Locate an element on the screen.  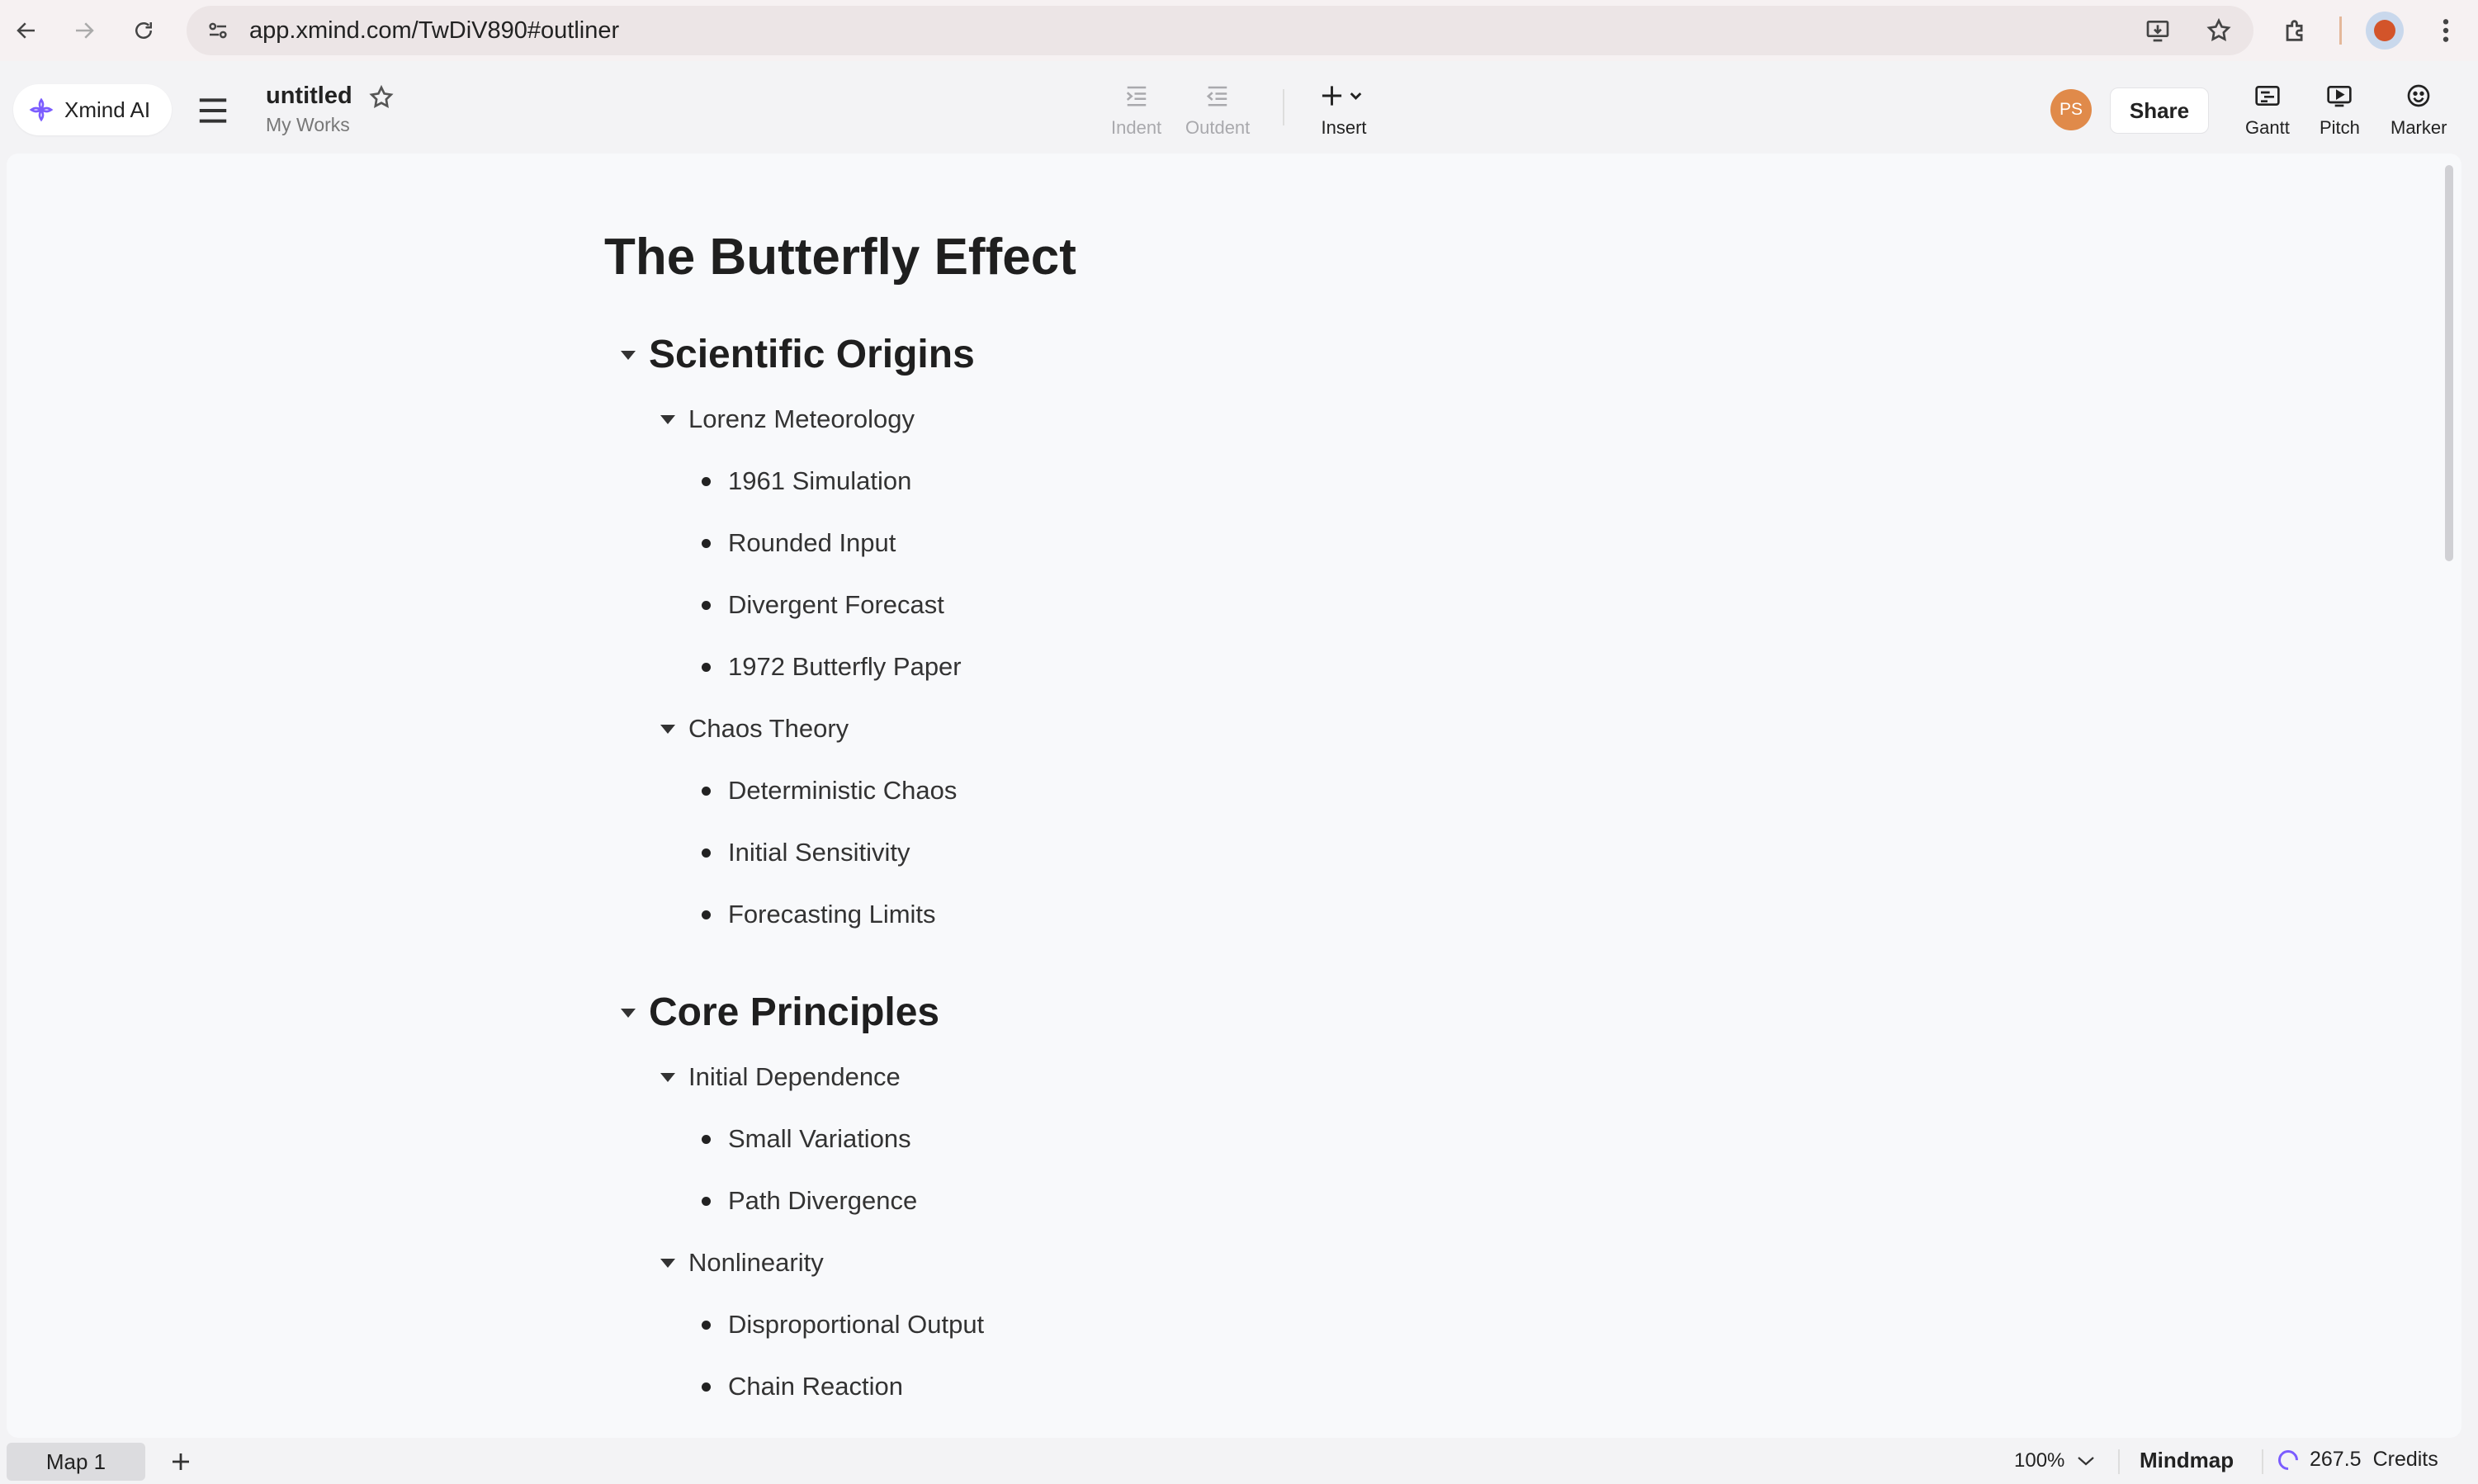
main-topic-row: Core Principles is located at coordinates (1347, 1012).